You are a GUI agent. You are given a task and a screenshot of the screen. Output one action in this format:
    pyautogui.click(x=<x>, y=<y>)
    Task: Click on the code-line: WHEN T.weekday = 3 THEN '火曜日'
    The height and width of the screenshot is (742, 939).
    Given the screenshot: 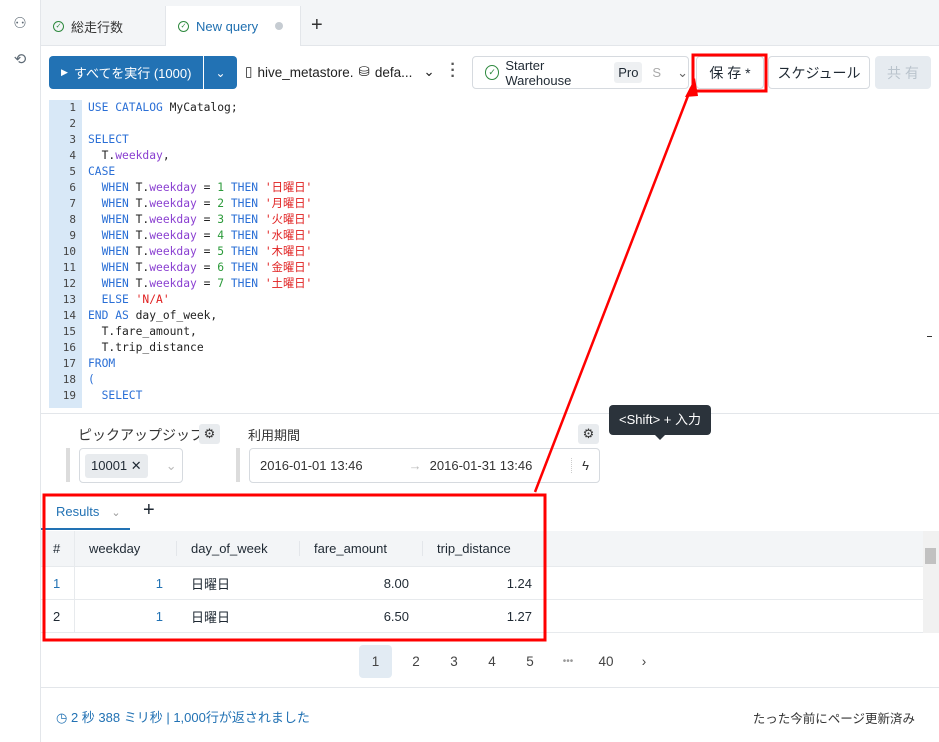 What is the action you would take?
    pyautogui.click(x=200, y=220)
    